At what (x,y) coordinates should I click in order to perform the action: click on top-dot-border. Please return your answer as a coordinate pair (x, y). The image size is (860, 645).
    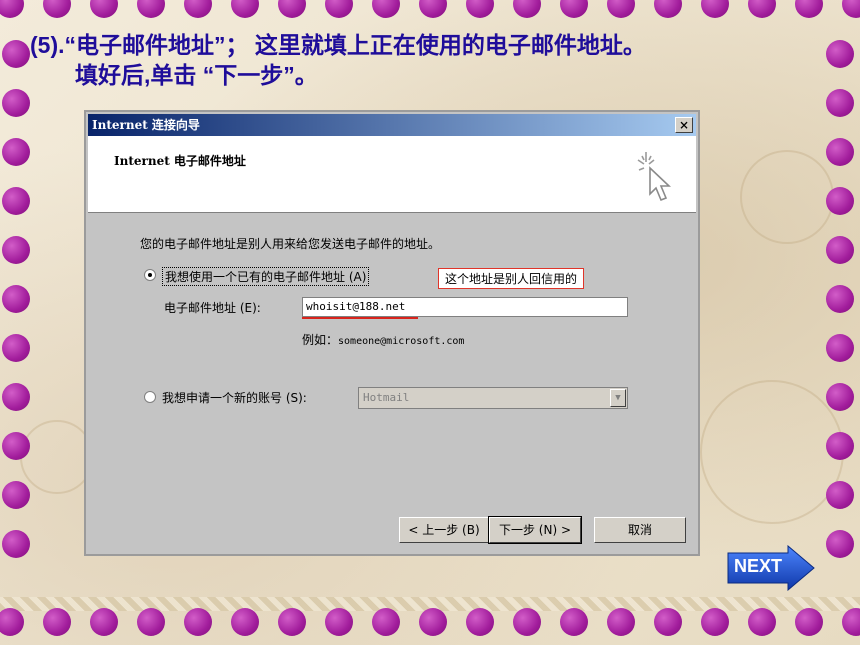
    Looking at the image, I should click on (430, 11).